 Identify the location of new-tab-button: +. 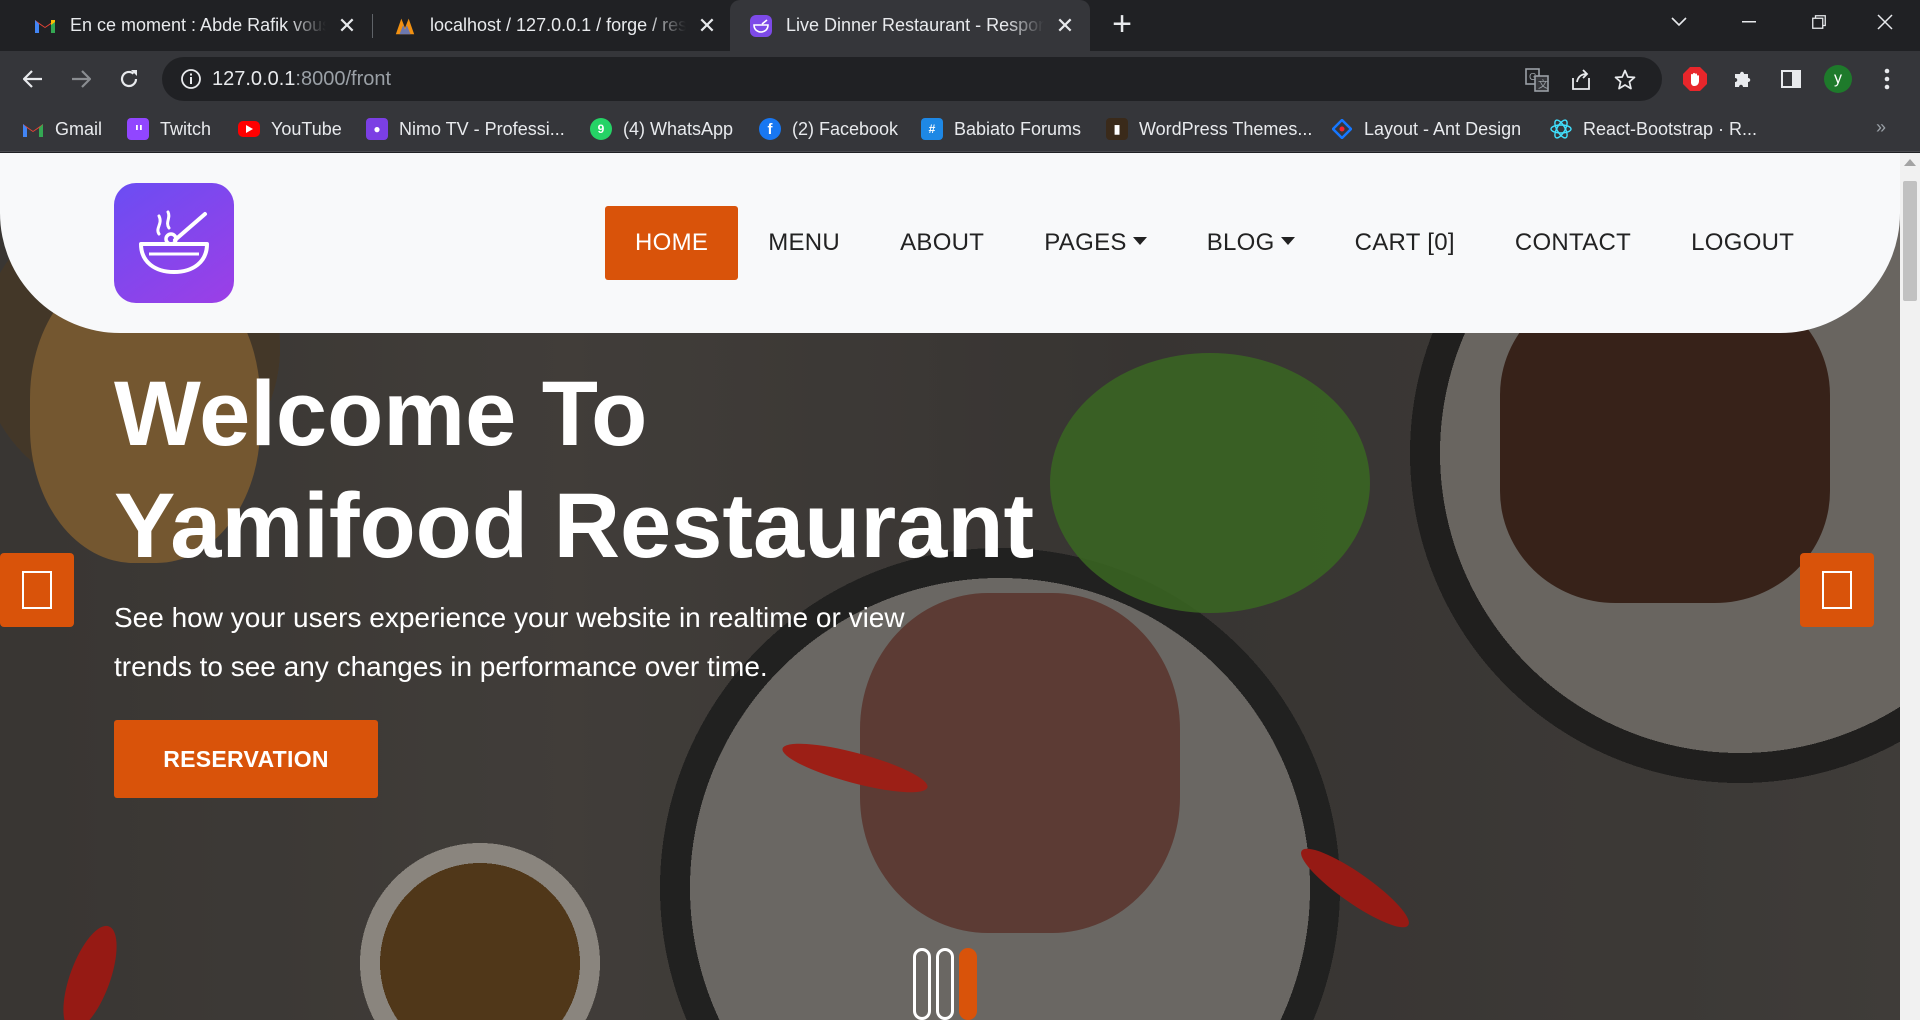
(1122, 24).